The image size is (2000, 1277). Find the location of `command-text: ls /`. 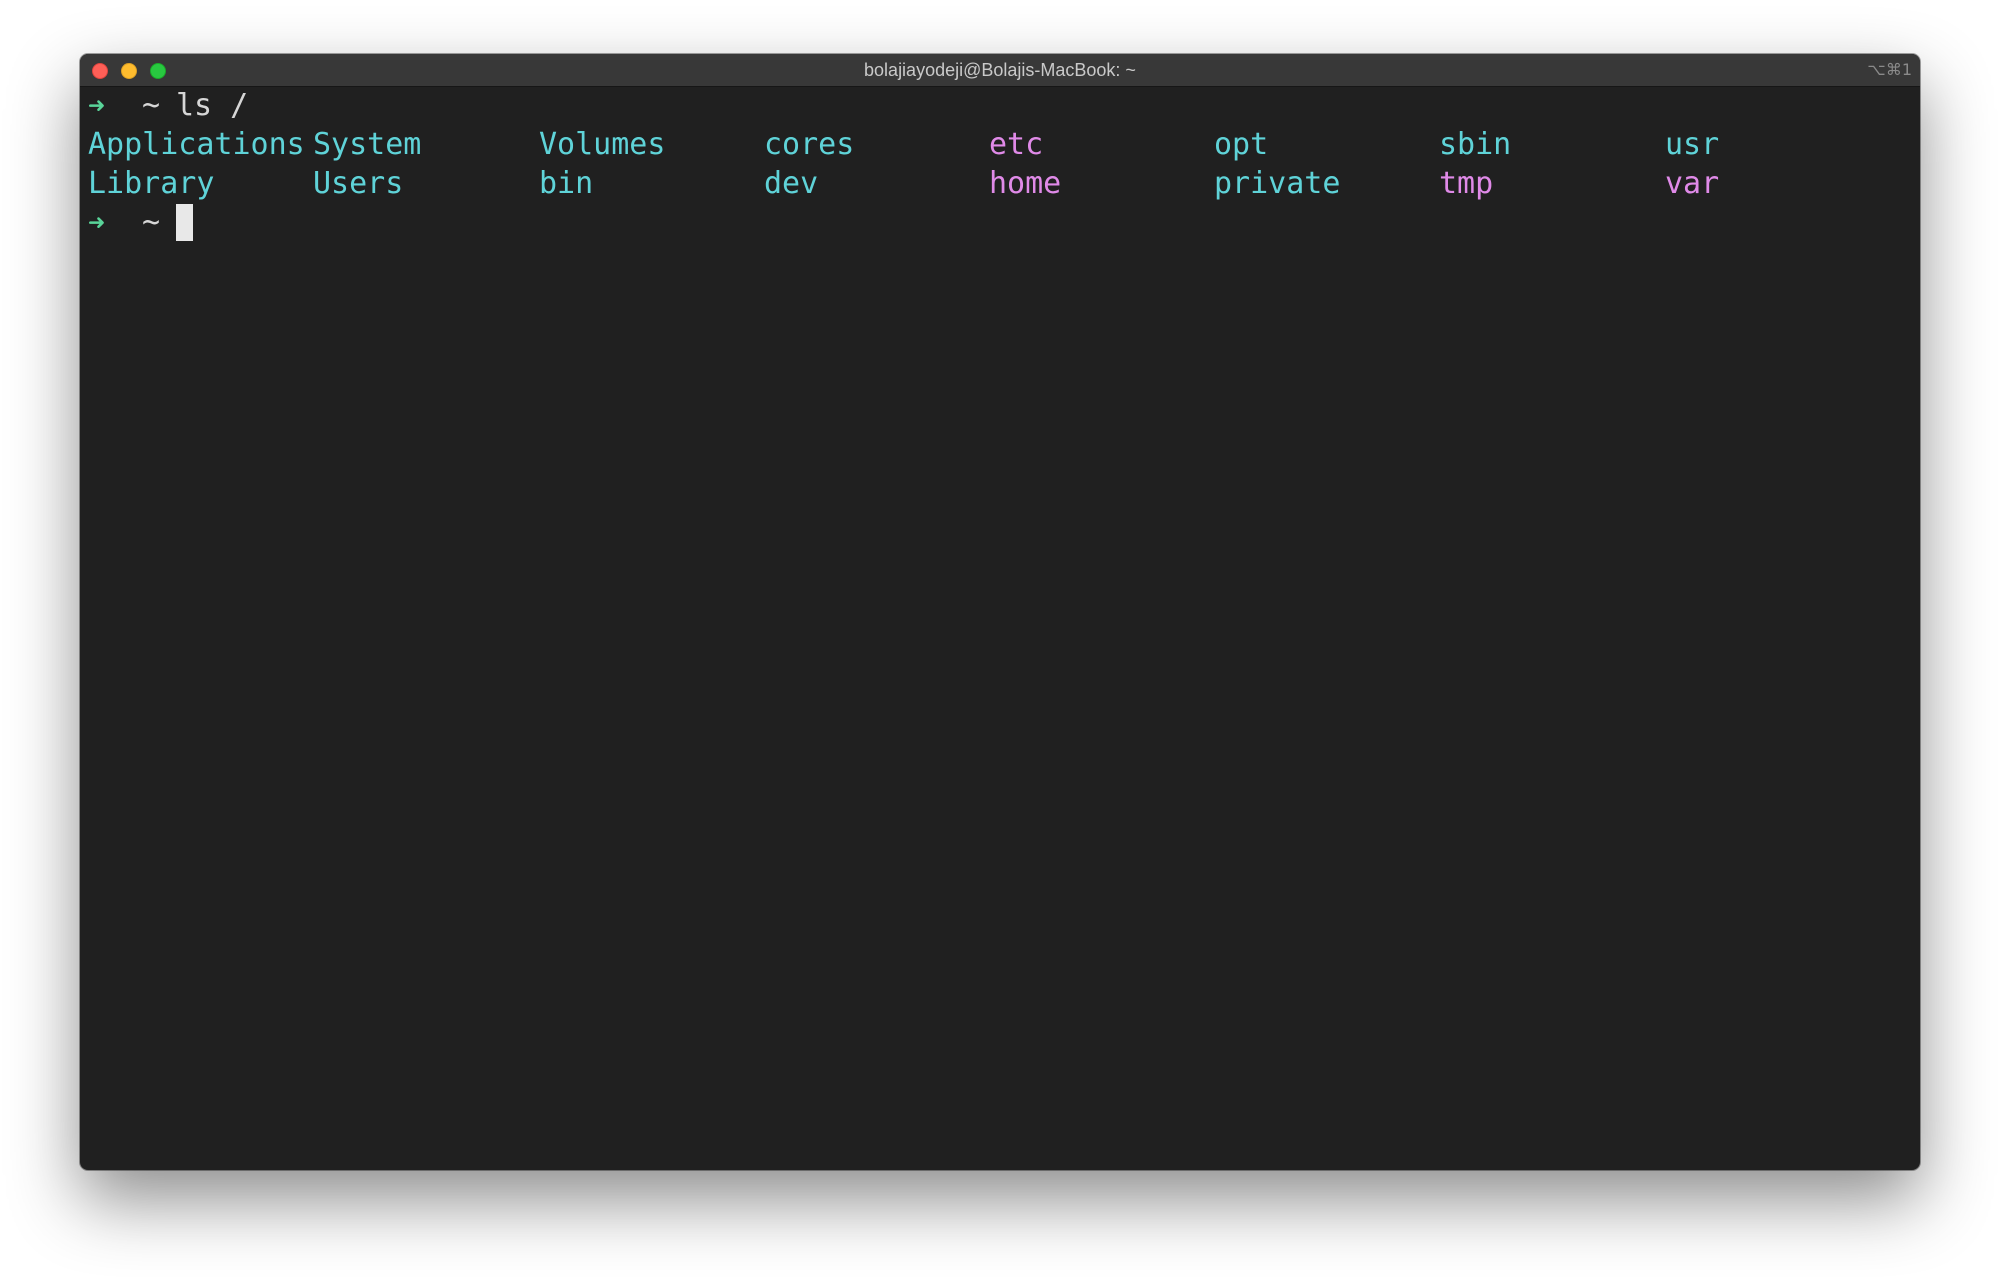

command-text: ls / is located at coordinates (212, 105).